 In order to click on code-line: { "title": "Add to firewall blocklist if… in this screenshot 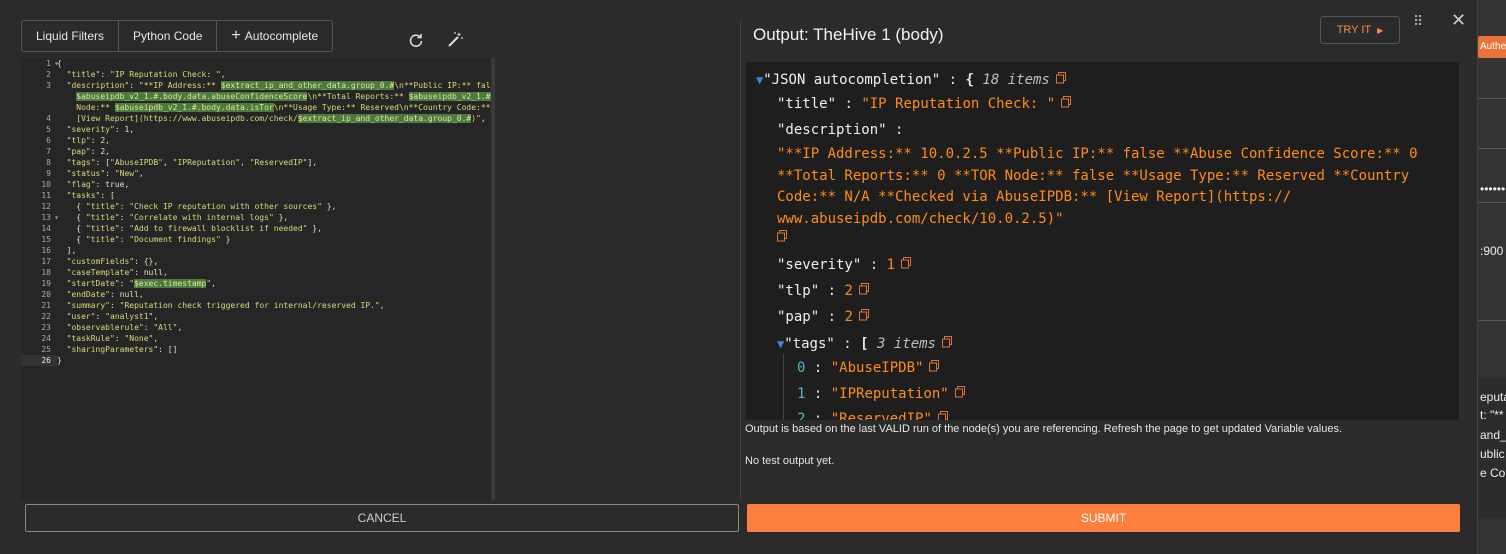, I will do `click(189, 228)`.